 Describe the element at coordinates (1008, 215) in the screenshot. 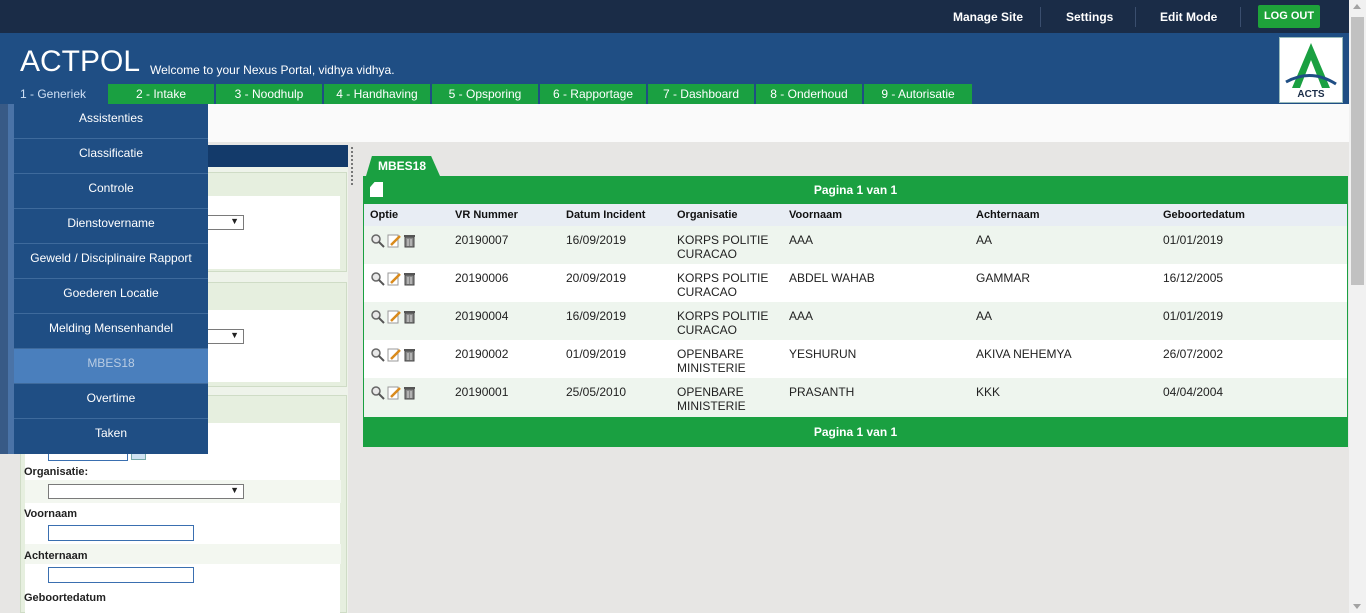

I see `col-achternaam: Achternaam` at that location.